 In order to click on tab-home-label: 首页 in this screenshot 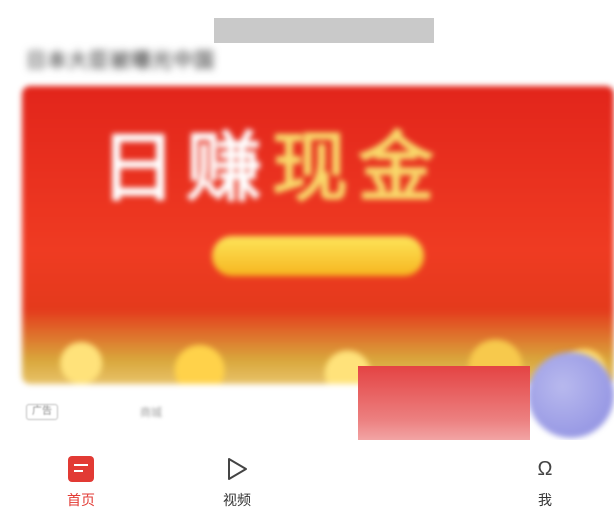, I will do `click(81, 500)`.